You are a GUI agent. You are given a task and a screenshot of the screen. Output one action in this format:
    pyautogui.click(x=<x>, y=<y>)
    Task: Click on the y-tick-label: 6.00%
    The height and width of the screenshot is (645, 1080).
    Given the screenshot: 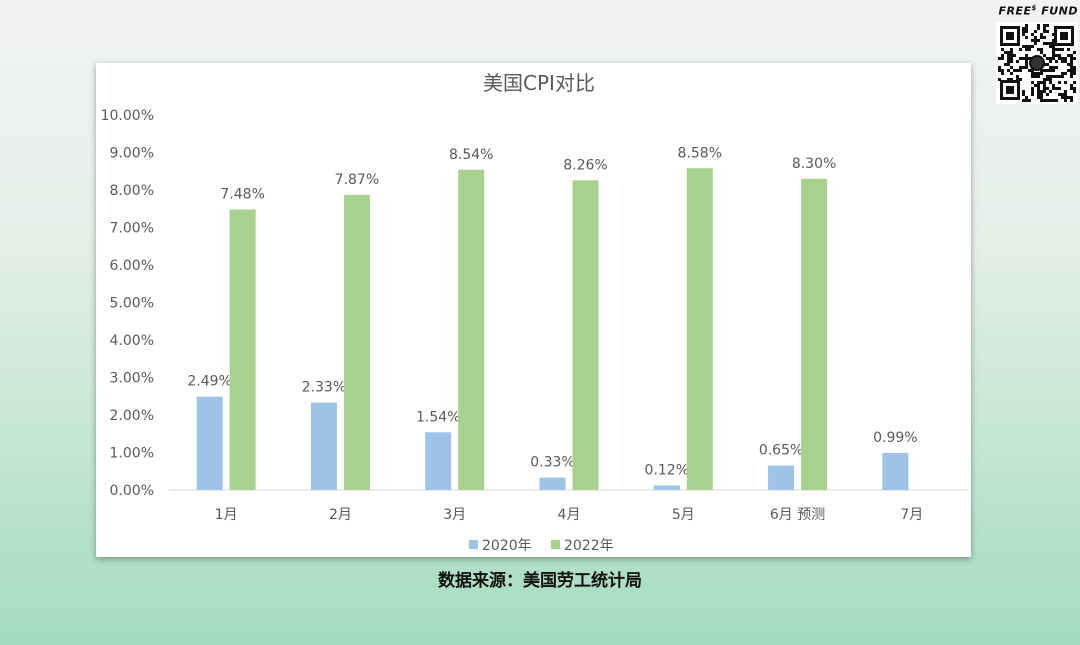 What is the action you would take?
    pyautogui.click(x=132, y=266)
    